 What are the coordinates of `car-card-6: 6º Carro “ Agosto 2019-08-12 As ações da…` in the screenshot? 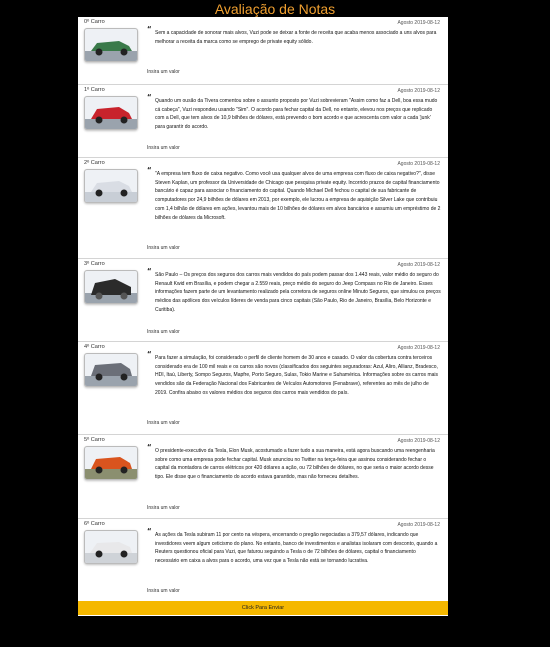 It's located at (263, 560).